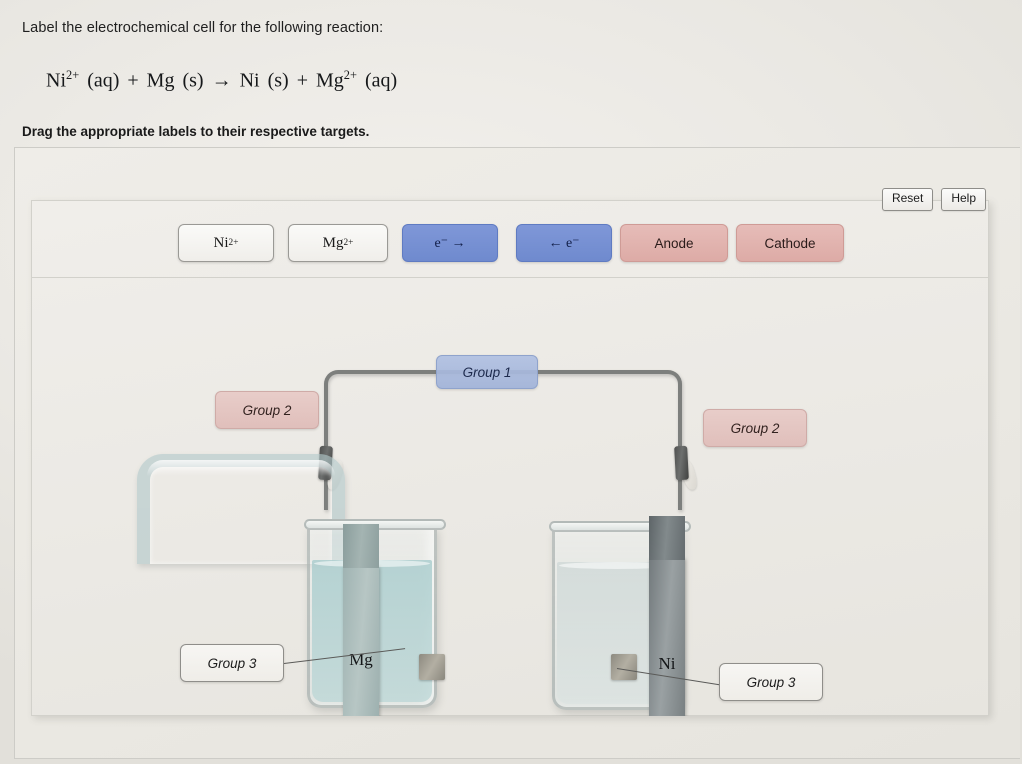  Describe the element at coordinates (333, 242) in the screenshot. I see `label-tile-mg-ion-symbol: Mg` at that location.